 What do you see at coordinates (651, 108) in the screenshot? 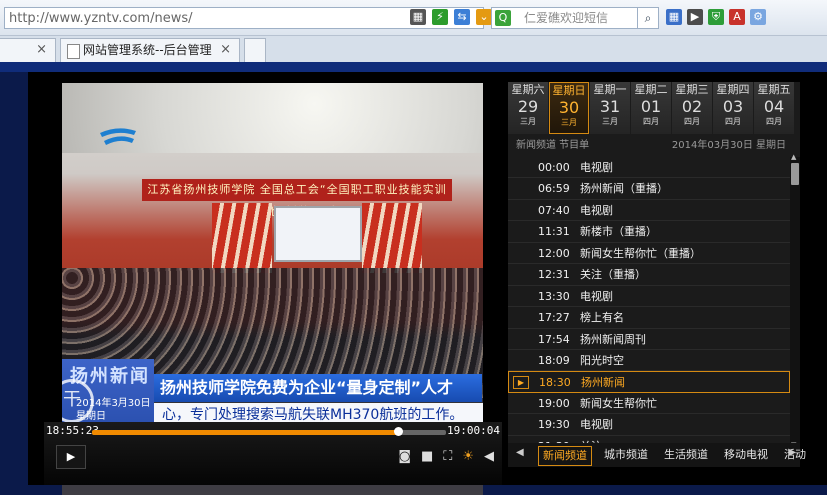
I see `day-tab: 星期二 01 四月` at bounding box center [651, 108].